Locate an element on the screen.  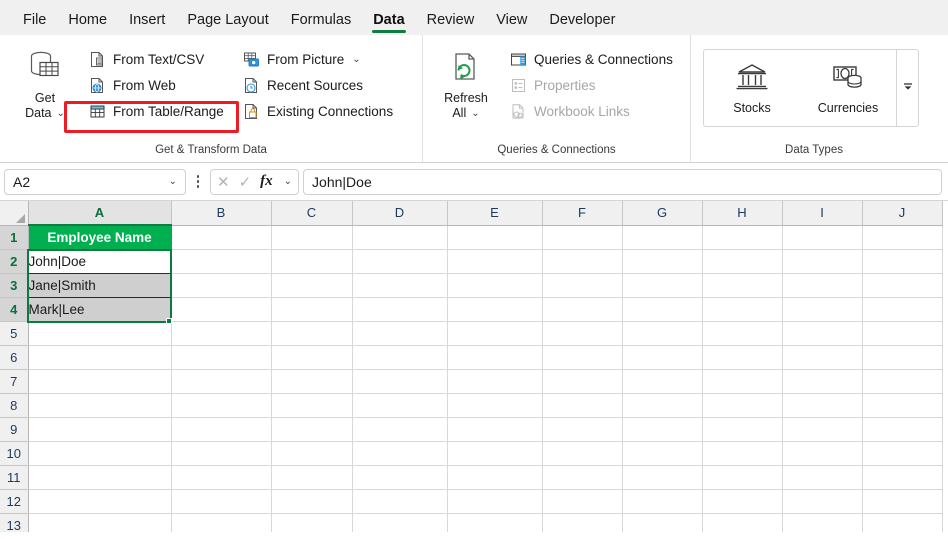
cell-a5 is located at coordinates (100, 333).